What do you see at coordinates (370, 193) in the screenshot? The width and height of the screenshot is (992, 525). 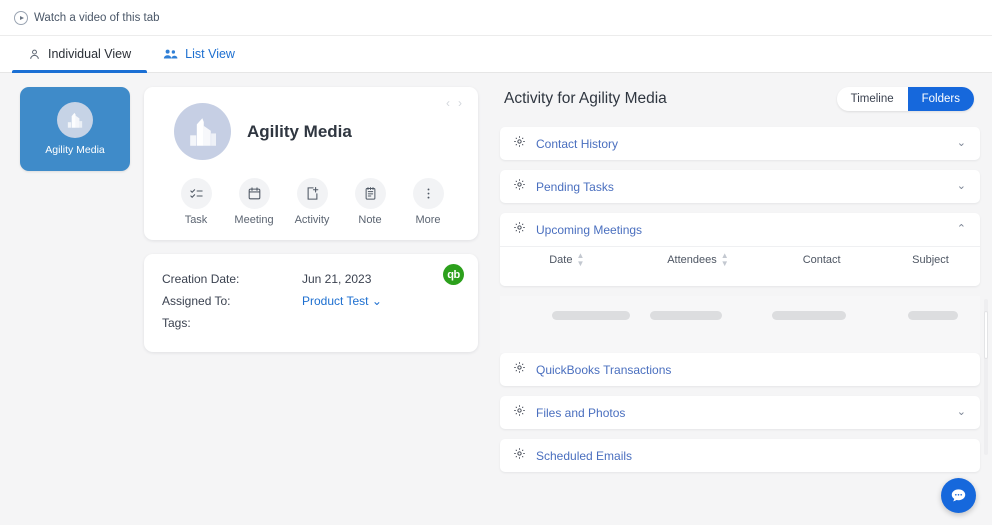 I see `notepad-icon` at bounding box center [370, 193].